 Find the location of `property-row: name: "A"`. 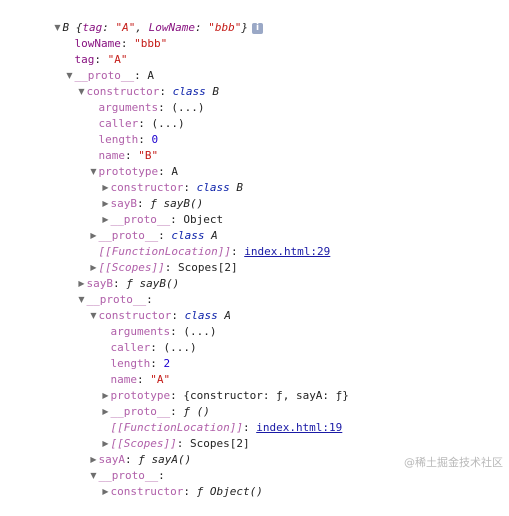

property-row: name: "A" is located at coordinates (254, 371).